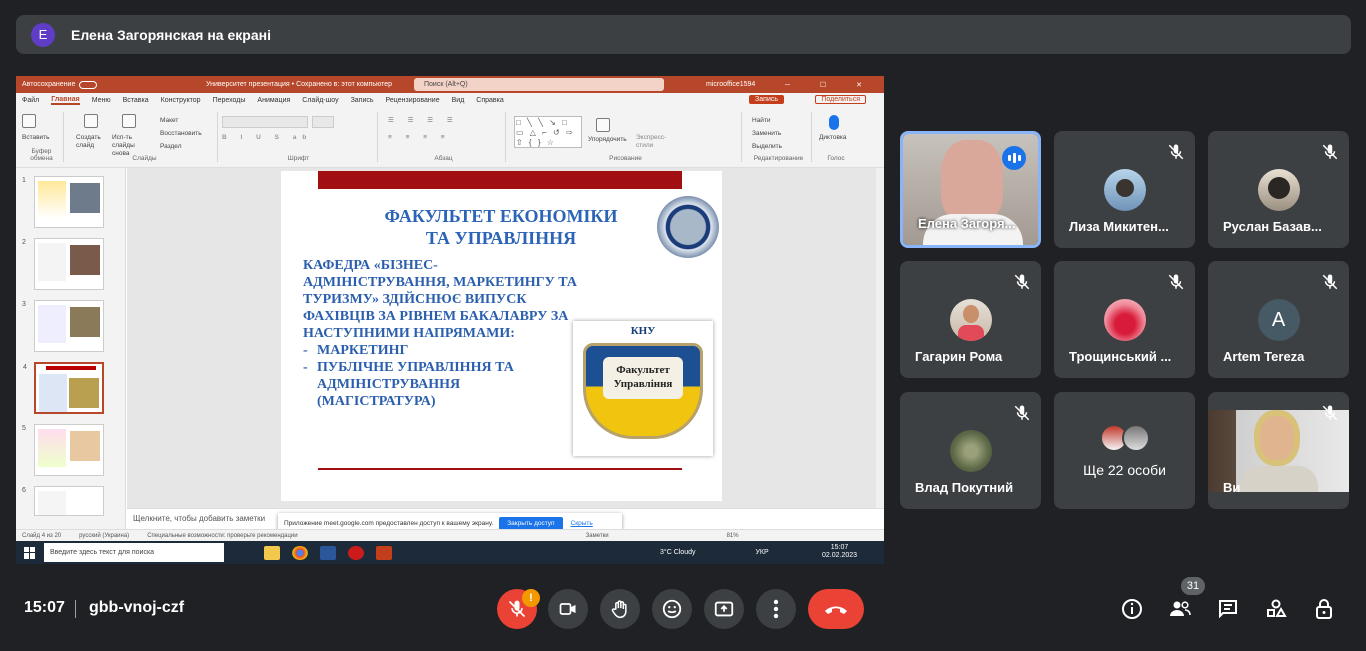 The image size is (1366, 651). Describe the element at coordinates (88, 84) in the screenshot. I see `autosave-toggle` at that location.